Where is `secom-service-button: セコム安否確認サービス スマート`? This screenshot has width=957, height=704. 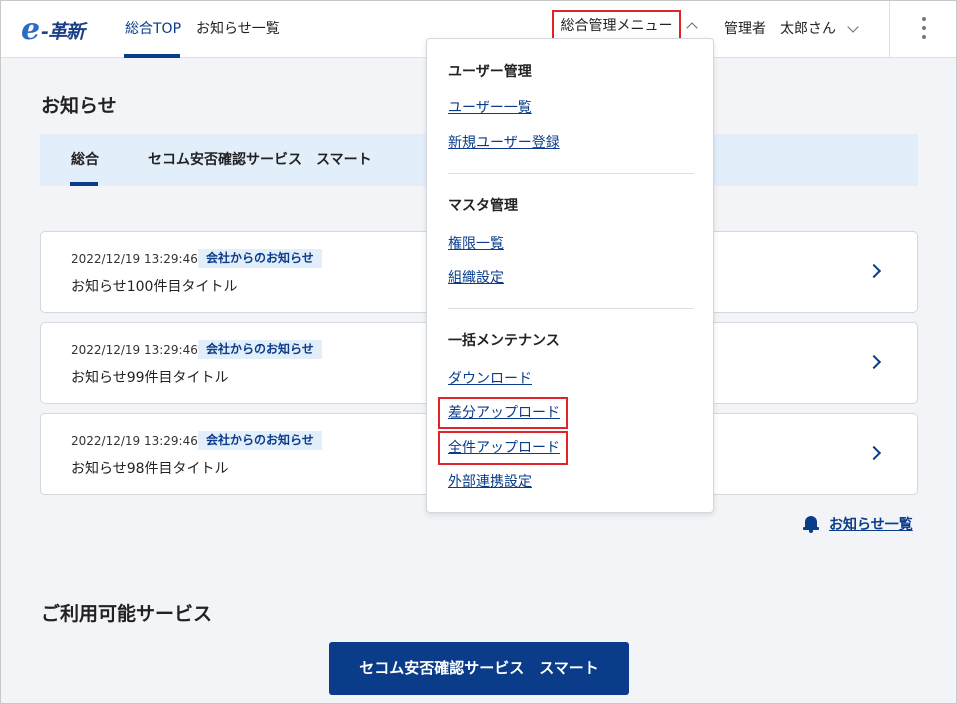 secom-service-button: セコム安否確認サービス スマート is located at coordinates (479, 668).